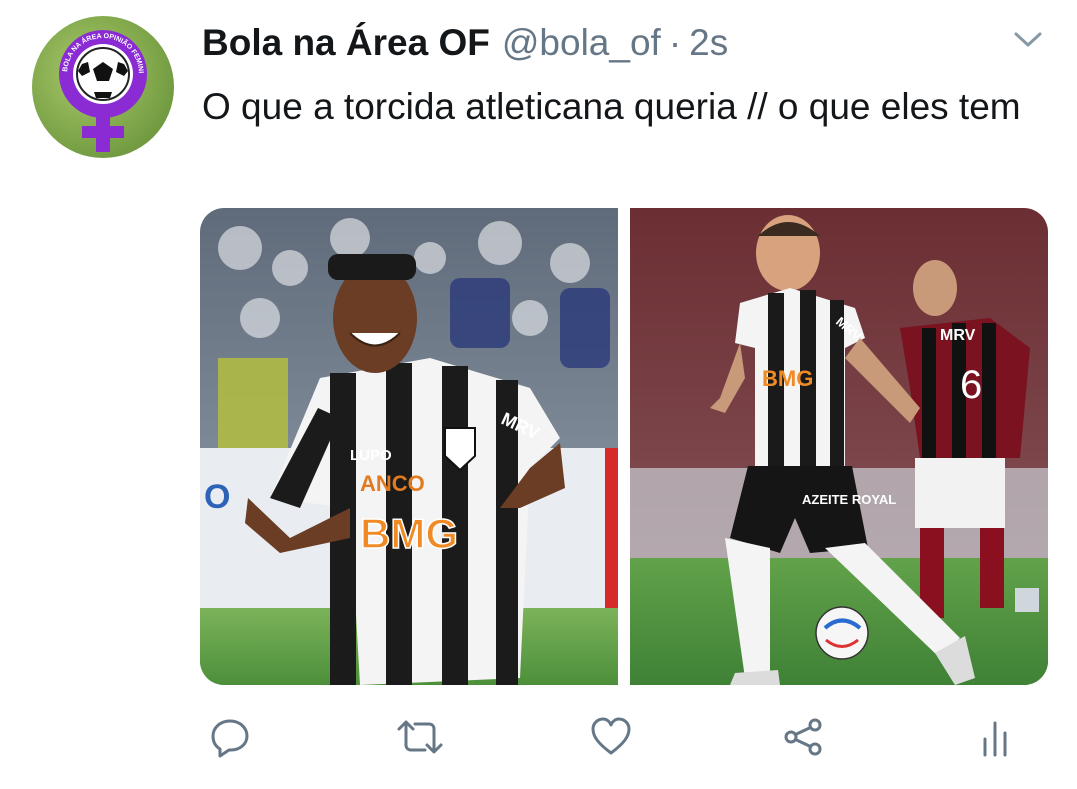  I want to click on tweet-action-bar, so click(538, 737).